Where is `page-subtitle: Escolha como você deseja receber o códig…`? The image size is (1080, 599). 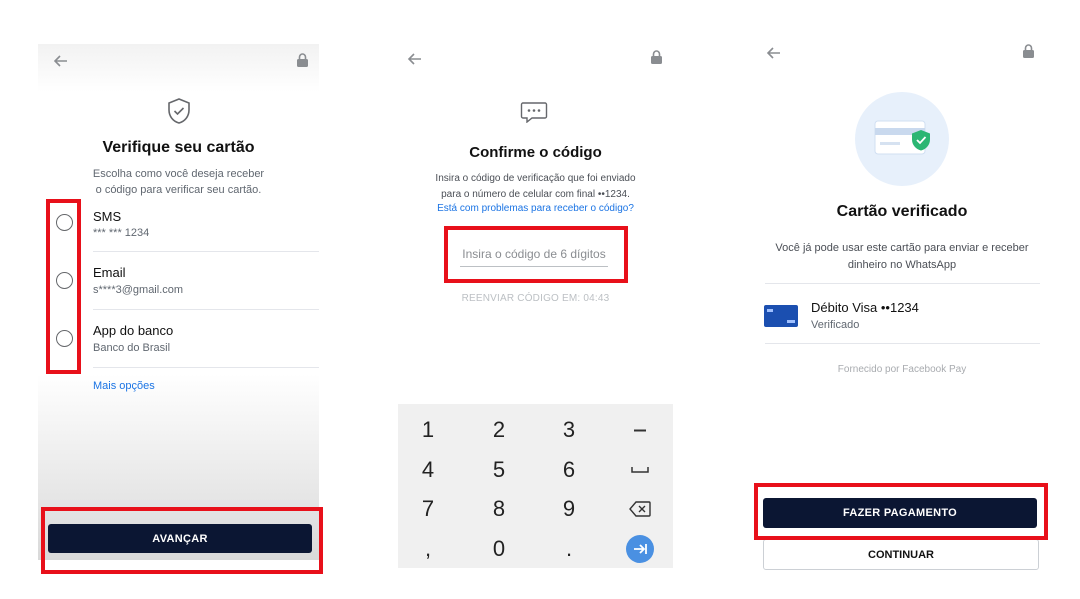 page-subtitle: Escolha como você deseja receber o códig… is located at coordinates (178, 182).